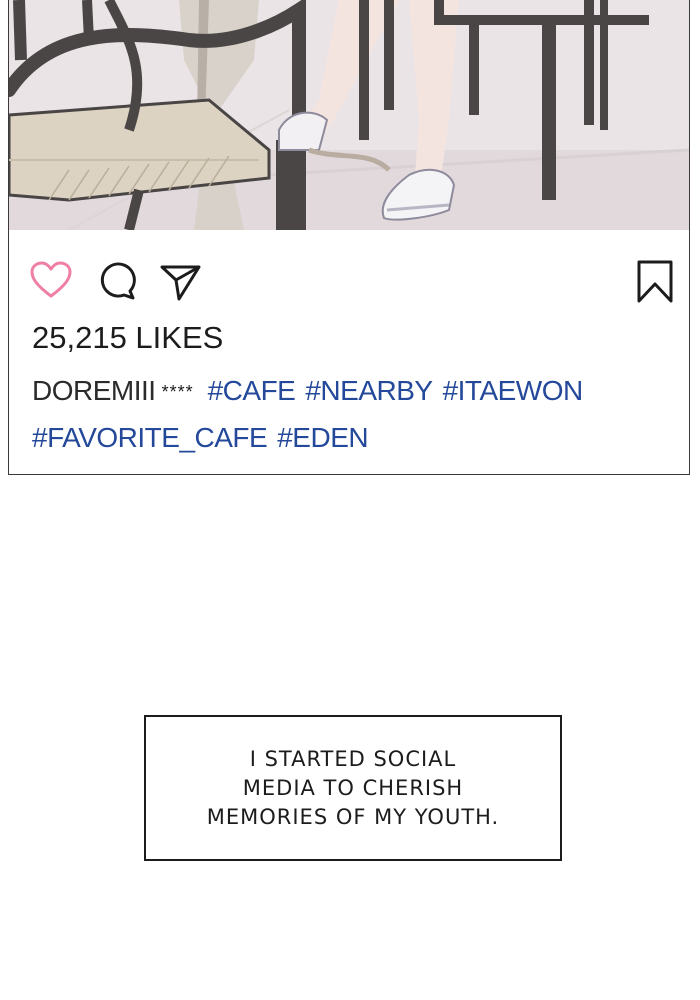 Image resolution: width=700 pixels, height=1000 pixels. What do you see at coordinates (252, 390) in the screenshot?
I see `hashtag-cafe: #CAFE` at bounding box center [252, 390].